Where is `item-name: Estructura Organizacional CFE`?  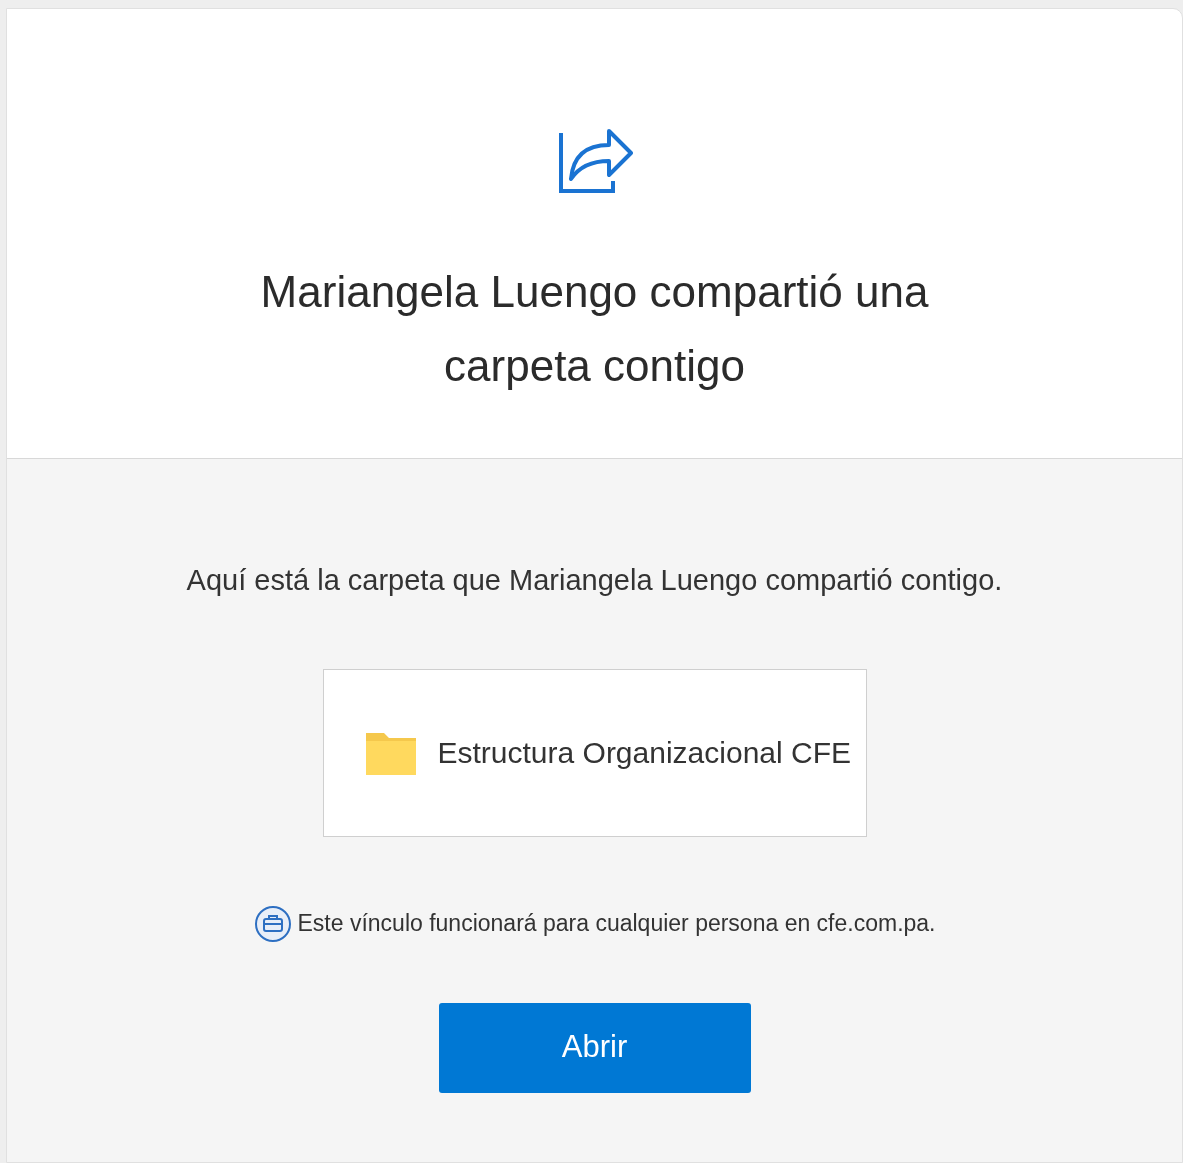 item-name: Estructura Organizacional CFE is located at coordinates (644, 753).